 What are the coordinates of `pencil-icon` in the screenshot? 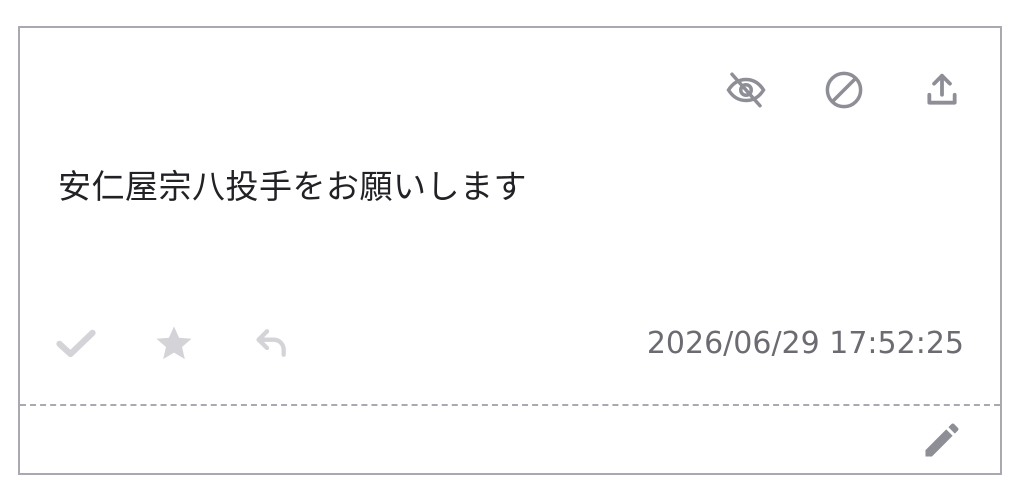 It's located at (942, 440).